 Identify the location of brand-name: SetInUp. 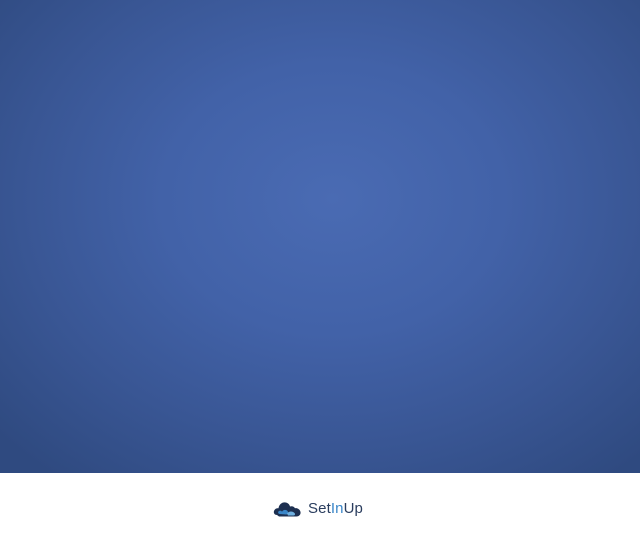
(335, 508).